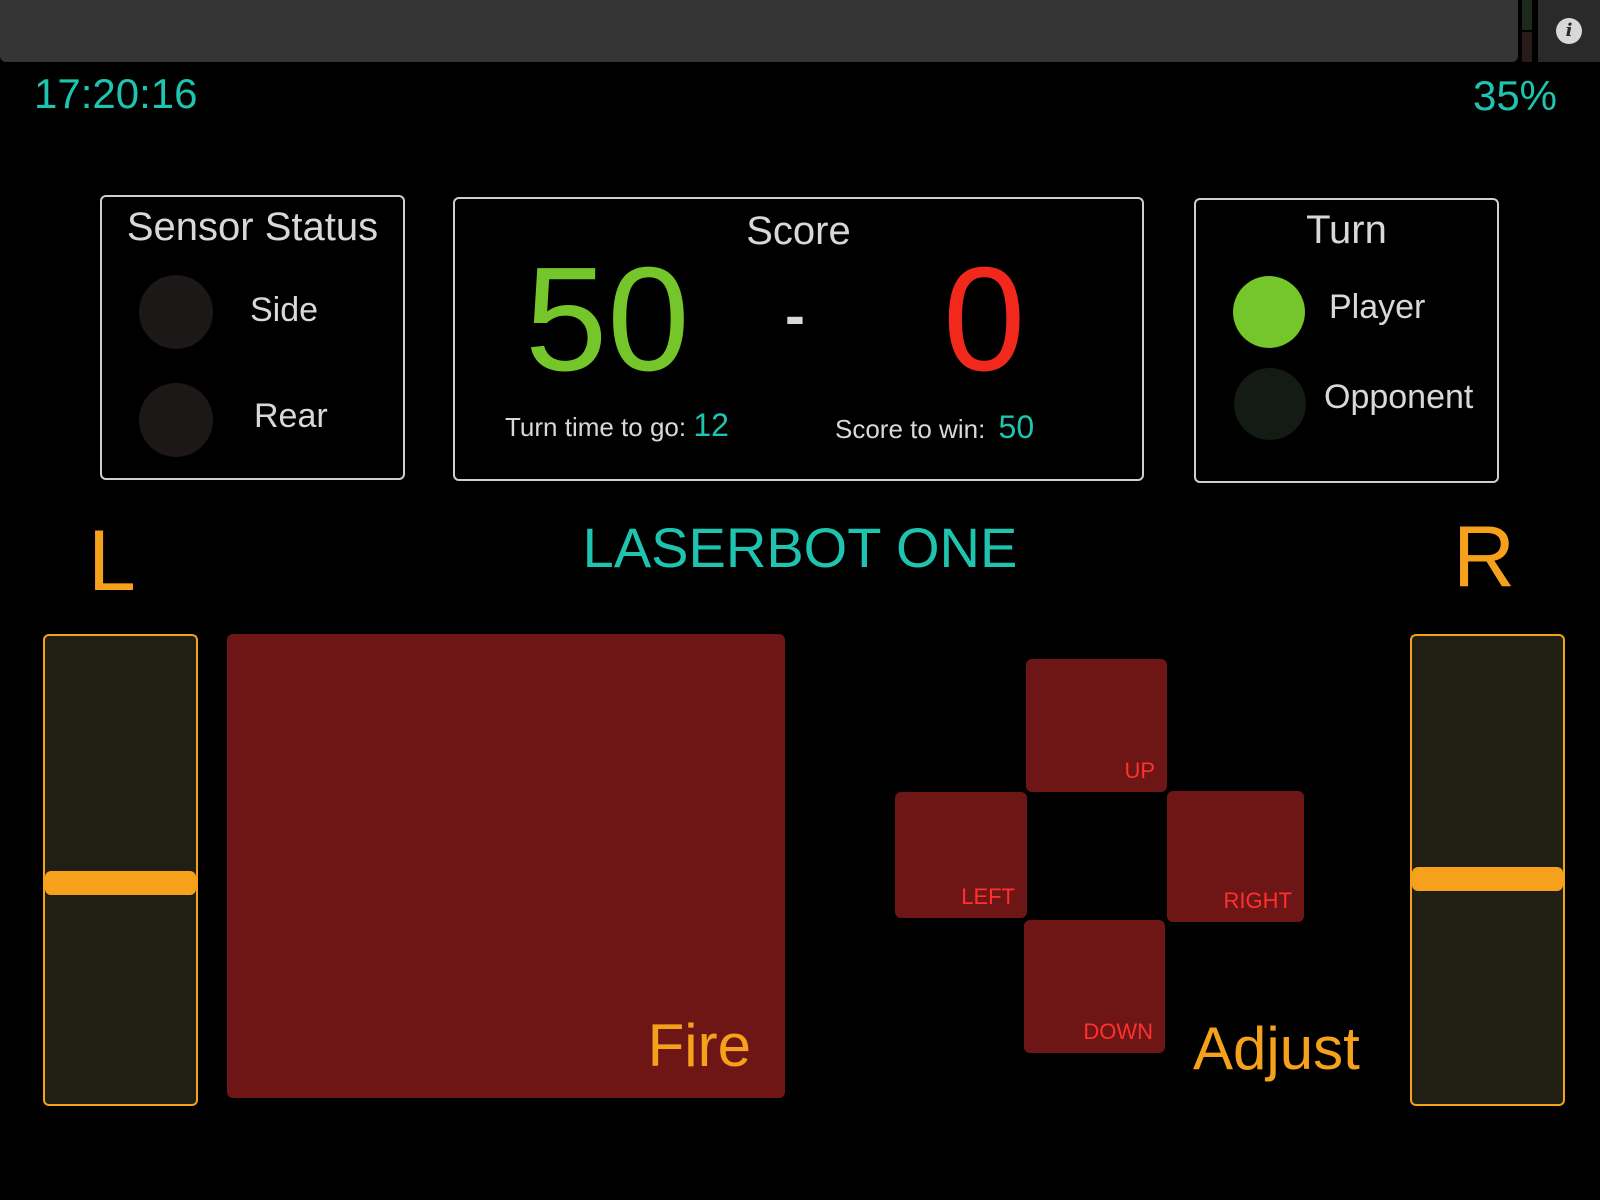 The image size is (1600, 1200). What do you see at coordinates (699, 1045) in the screenshot?
I see `fire-label: Fire` at bounding box center [699, 1045].